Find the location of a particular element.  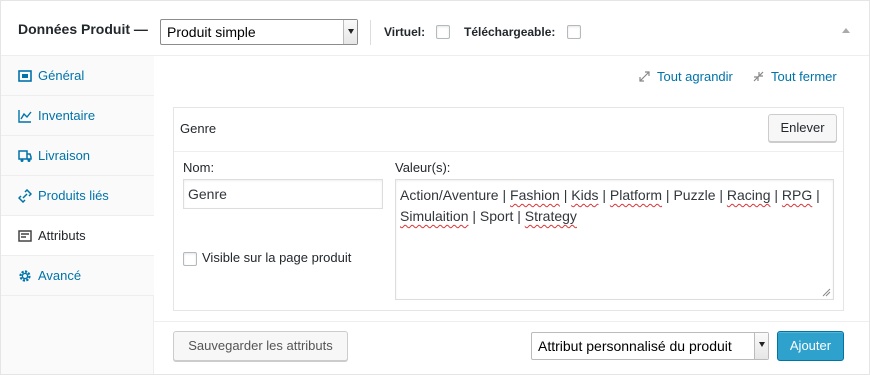

visible-checkbox is located at coordinates (190, 259).